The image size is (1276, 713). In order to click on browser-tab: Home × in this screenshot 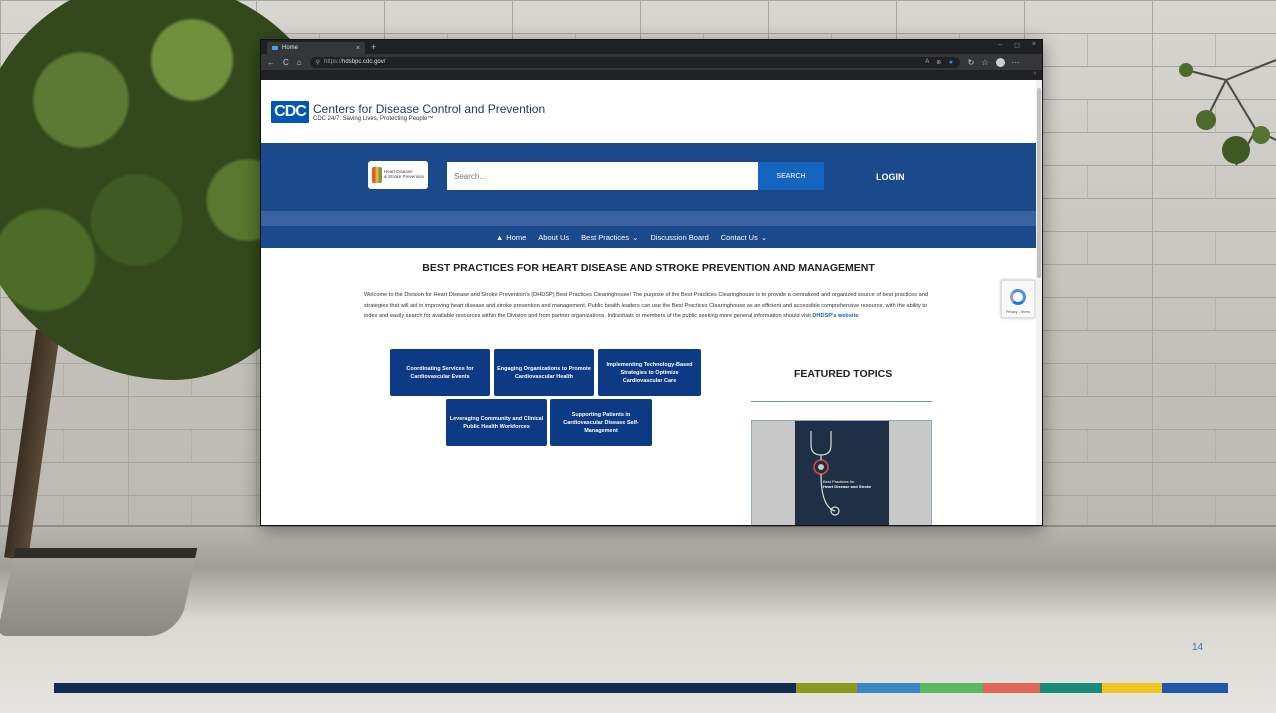, I will do `click(316, 48)`.